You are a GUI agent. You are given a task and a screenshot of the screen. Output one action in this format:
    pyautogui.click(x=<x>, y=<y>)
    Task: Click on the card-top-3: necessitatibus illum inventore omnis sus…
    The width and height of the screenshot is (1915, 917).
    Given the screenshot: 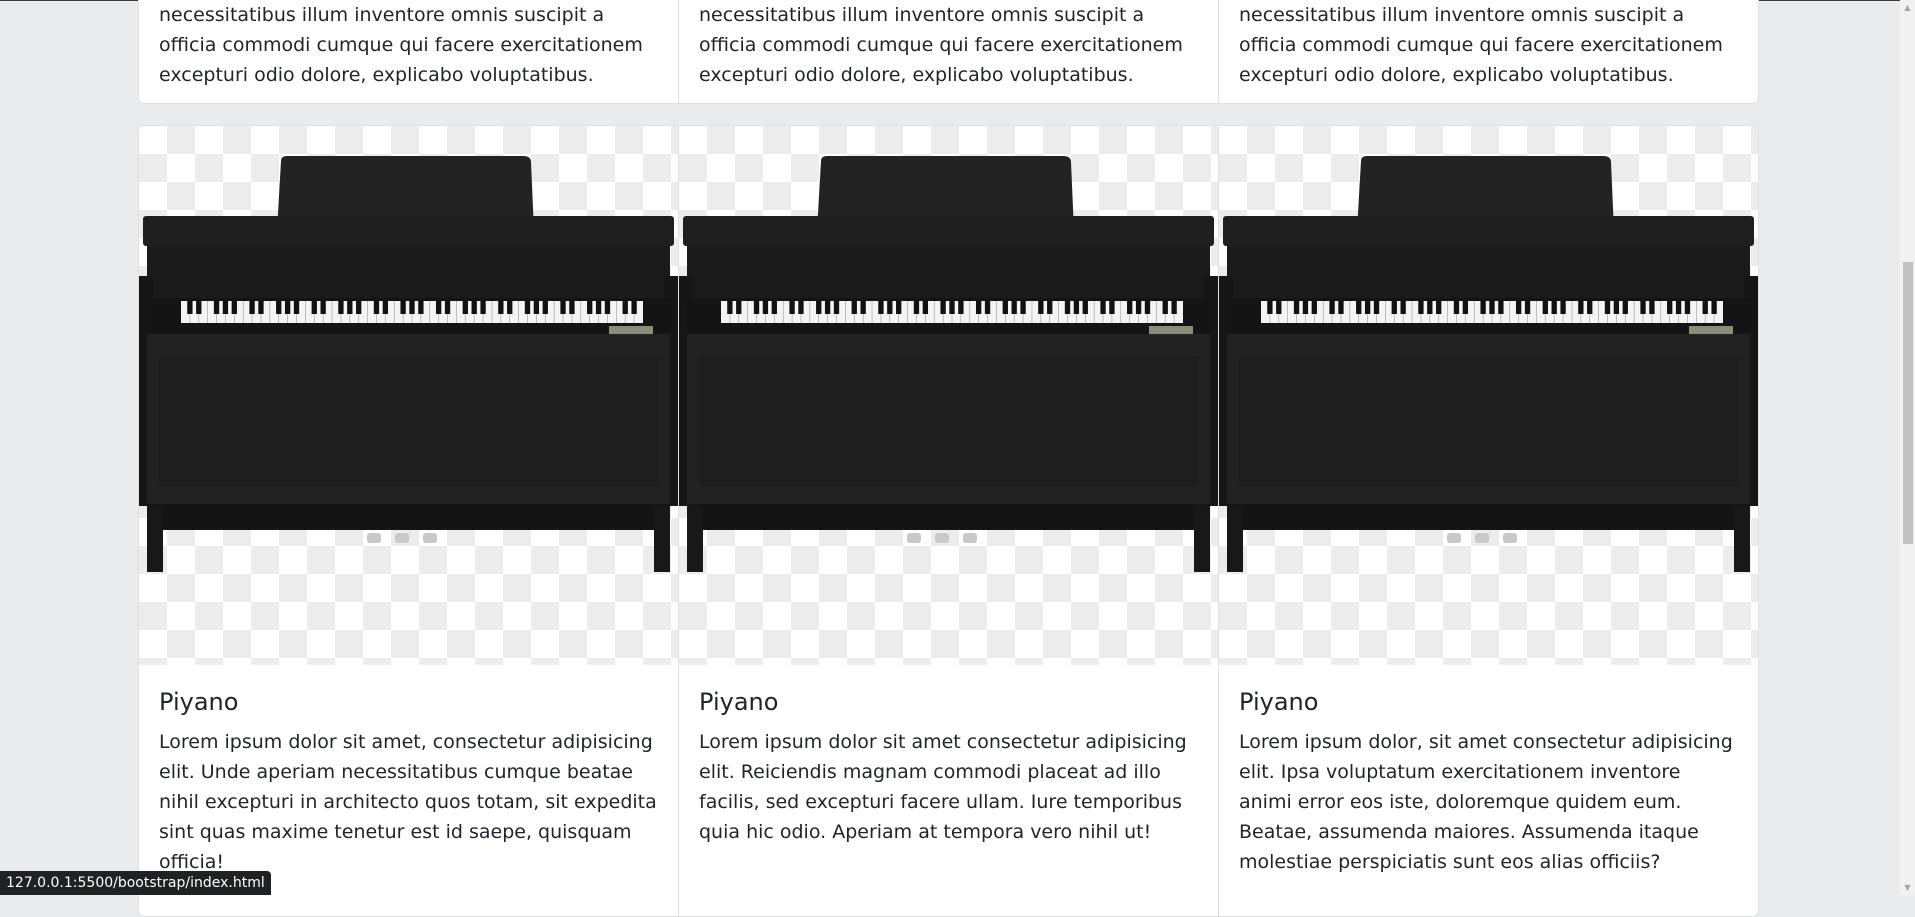 What is the action you would take?
    pyautogui.click(x=1488, y=51)
    